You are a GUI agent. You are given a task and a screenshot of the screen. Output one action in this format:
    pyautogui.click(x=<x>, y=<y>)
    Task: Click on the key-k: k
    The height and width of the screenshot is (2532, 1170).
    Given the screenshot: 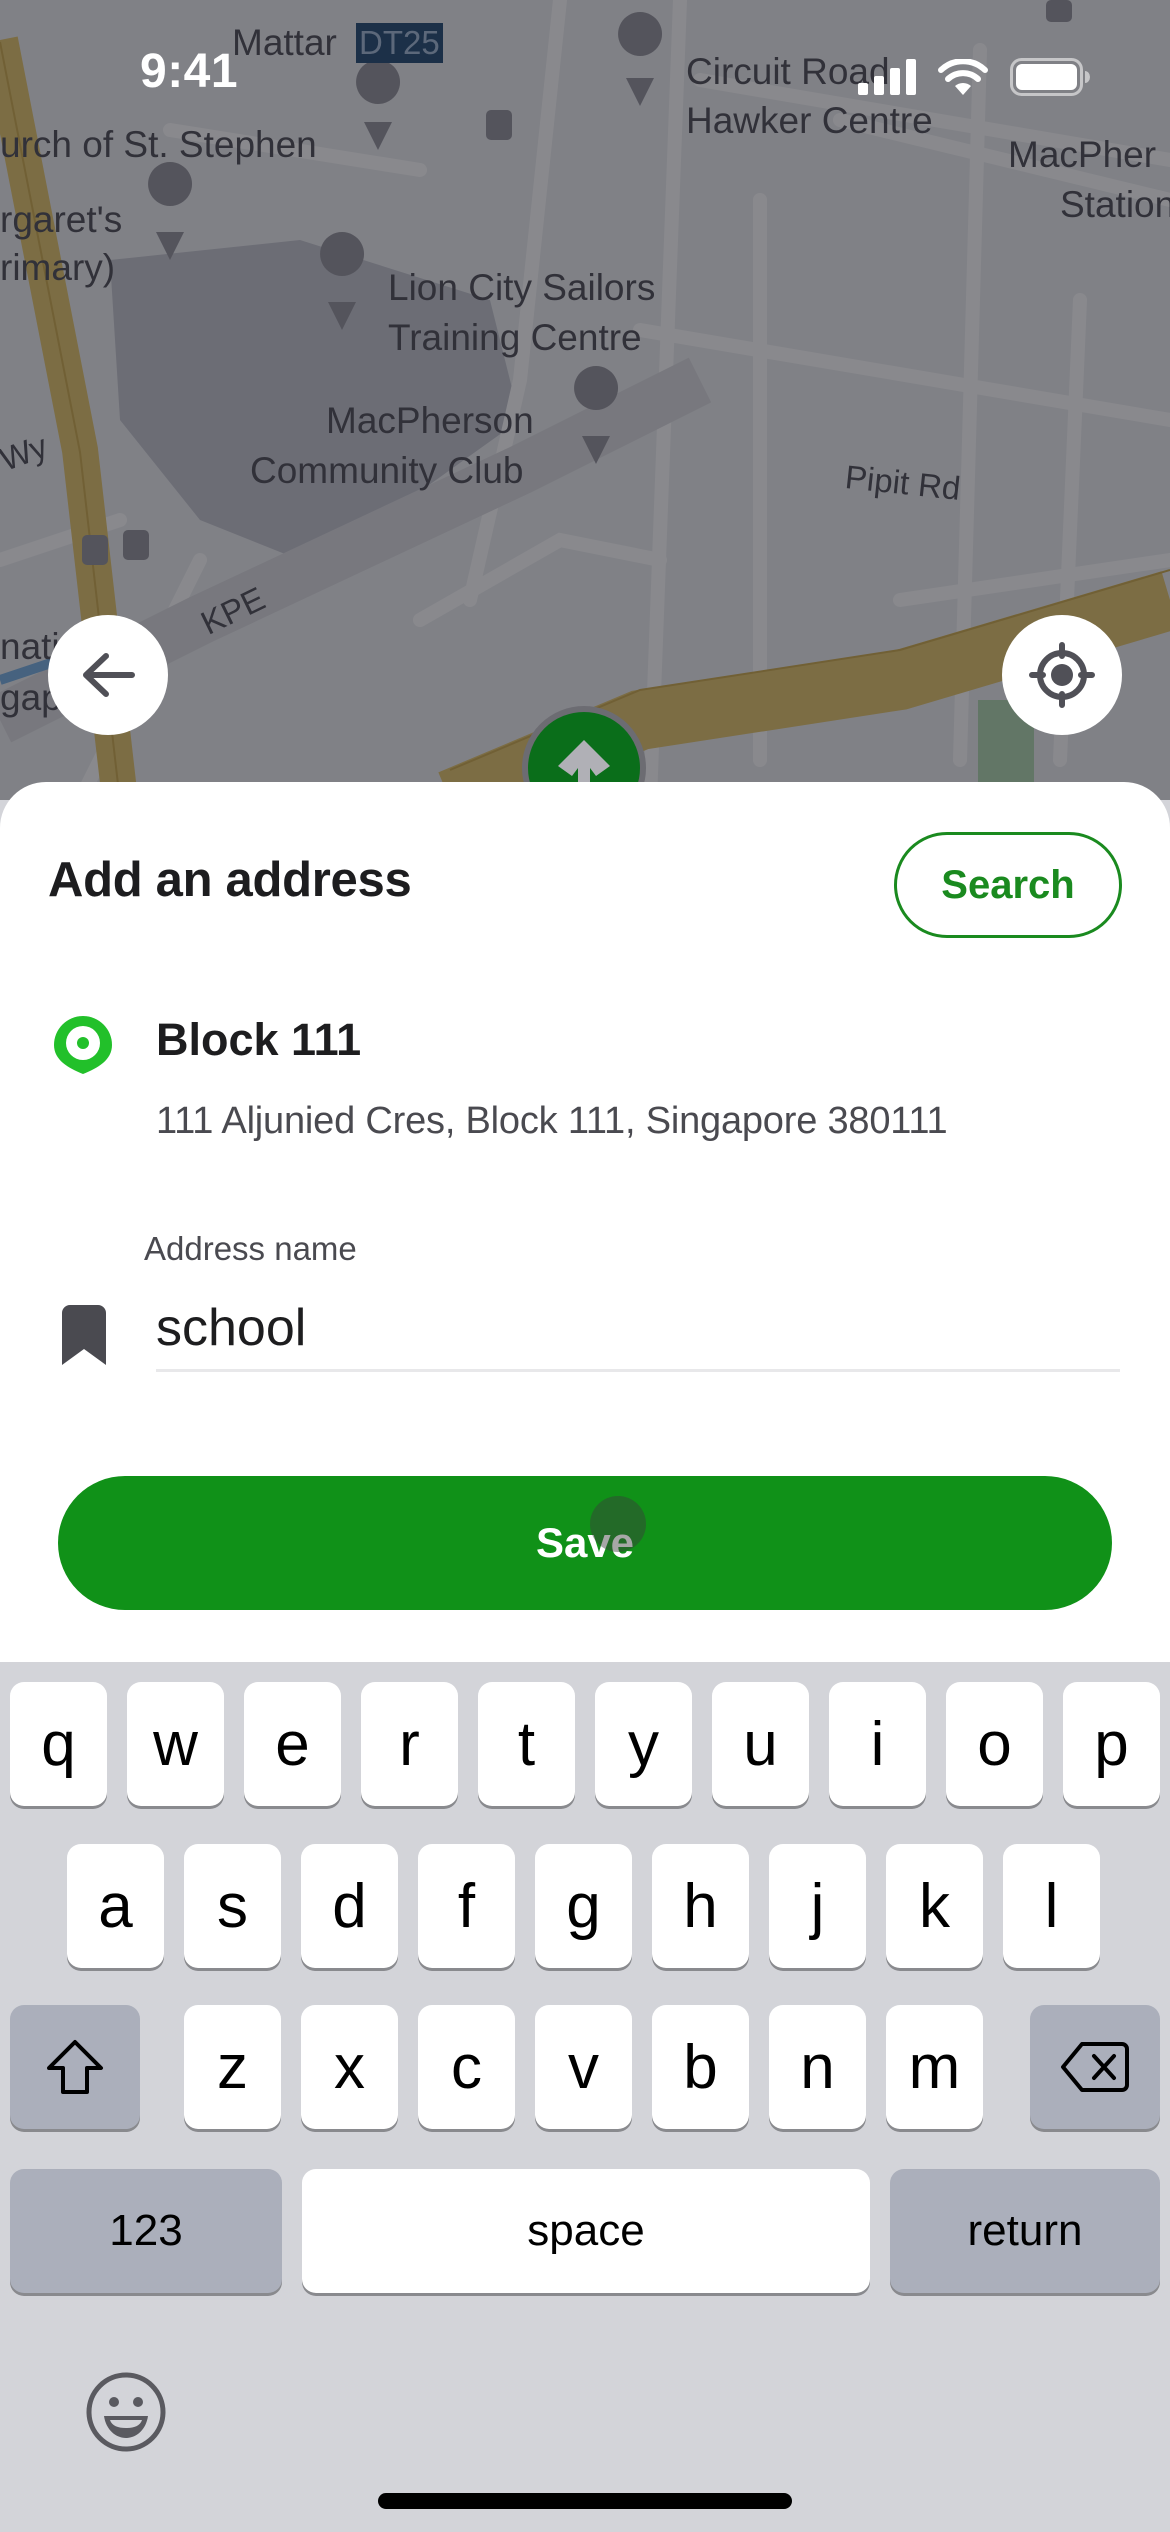 What is the action you would take?
    pyautogui.click(x=934, y=1906)
    